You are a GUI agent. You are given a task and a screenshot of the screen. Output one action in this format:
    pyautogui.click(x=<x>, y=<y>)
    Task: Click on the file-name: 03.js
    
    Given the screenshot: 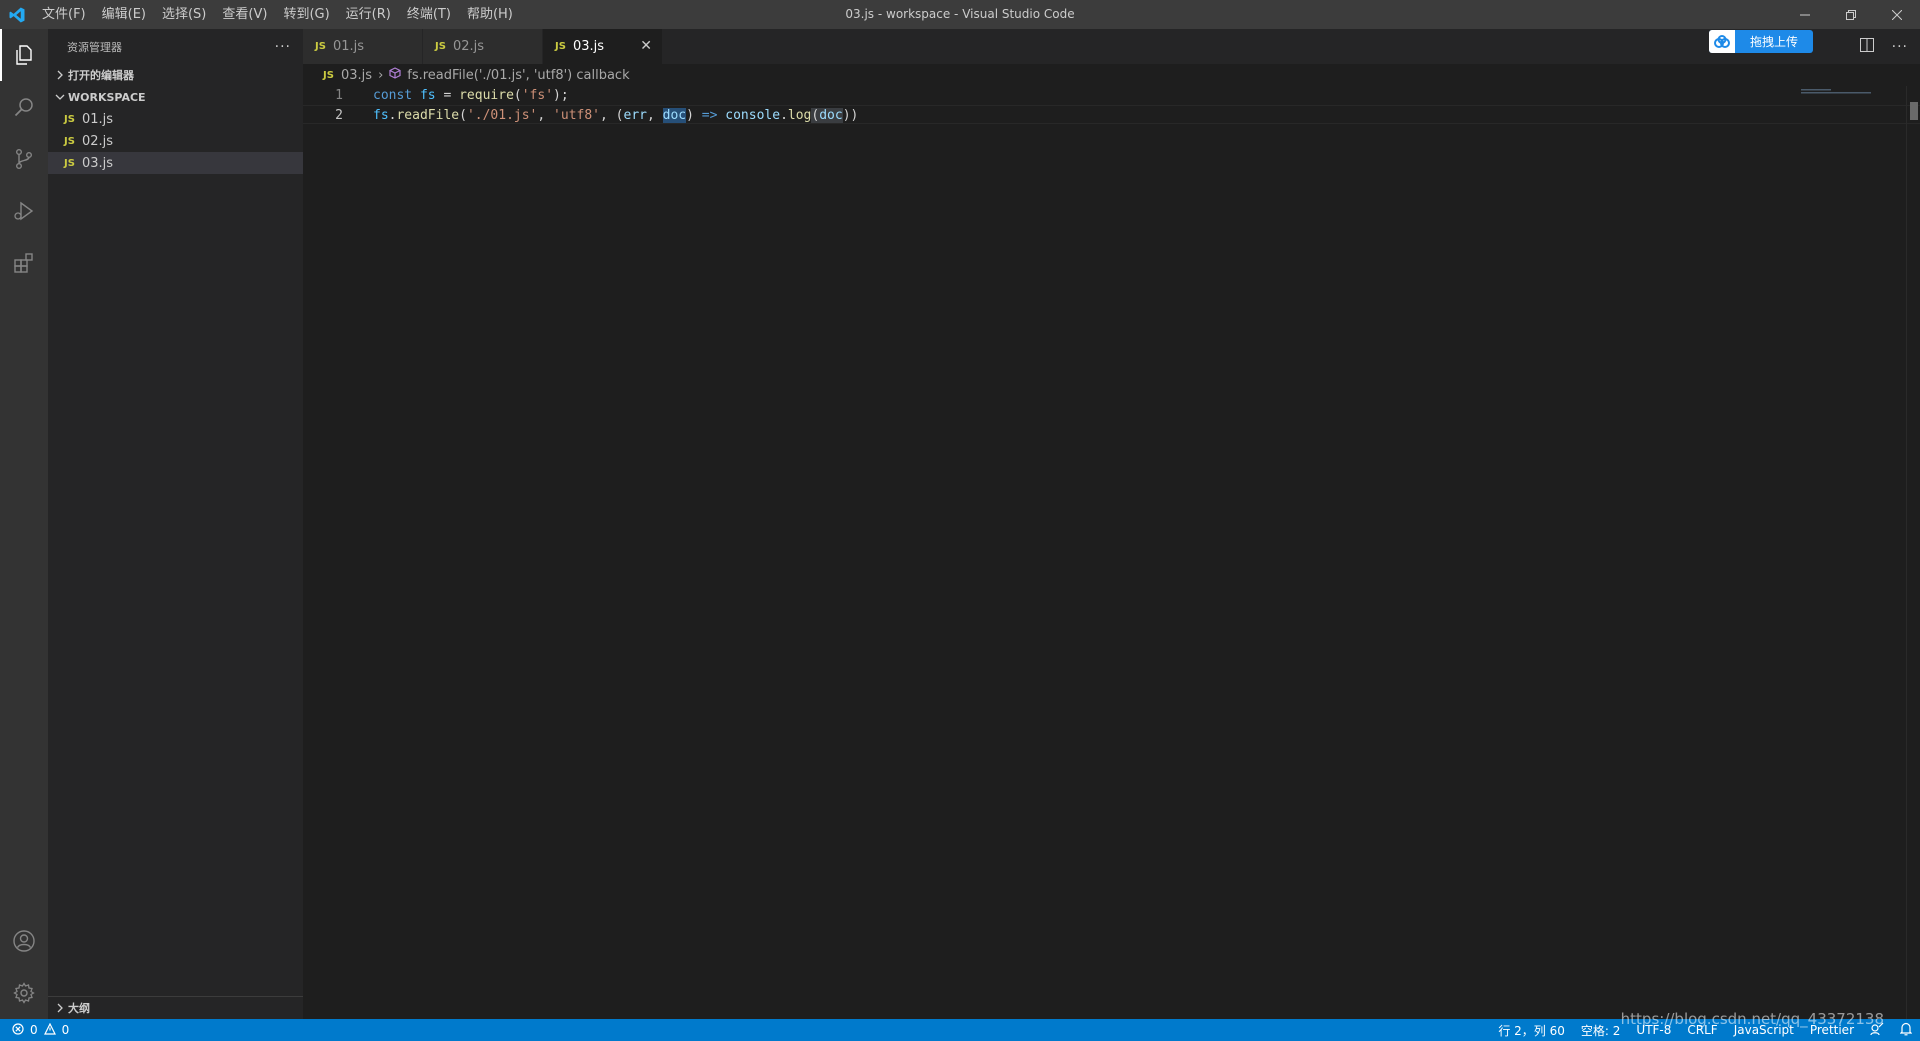 What is the action you would take?
    pyautogui.click(x=98, y=163)
    